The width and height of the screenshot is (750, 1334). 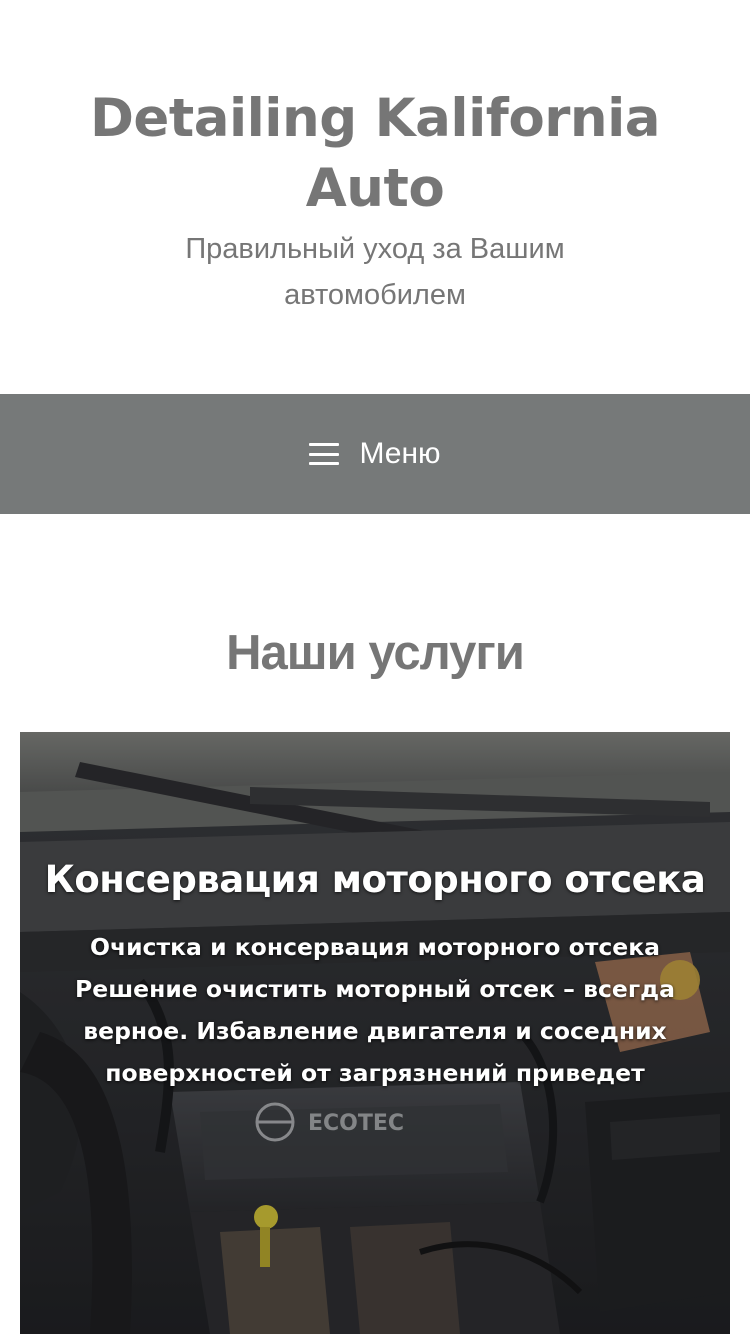 I want to click on menu-bar: Меню, so click(x=375, y=454).